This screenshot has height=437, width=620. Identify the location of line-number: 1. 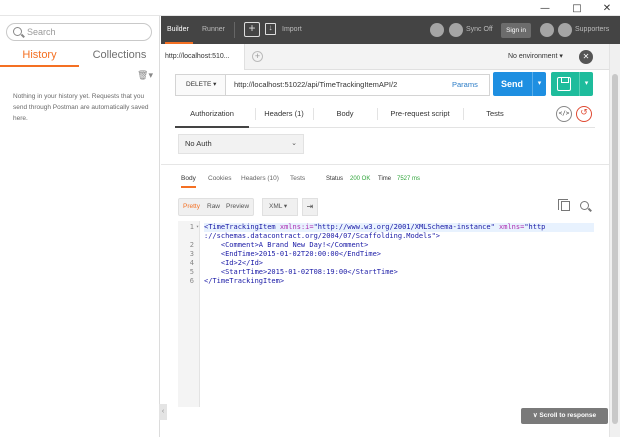
(191, 227).